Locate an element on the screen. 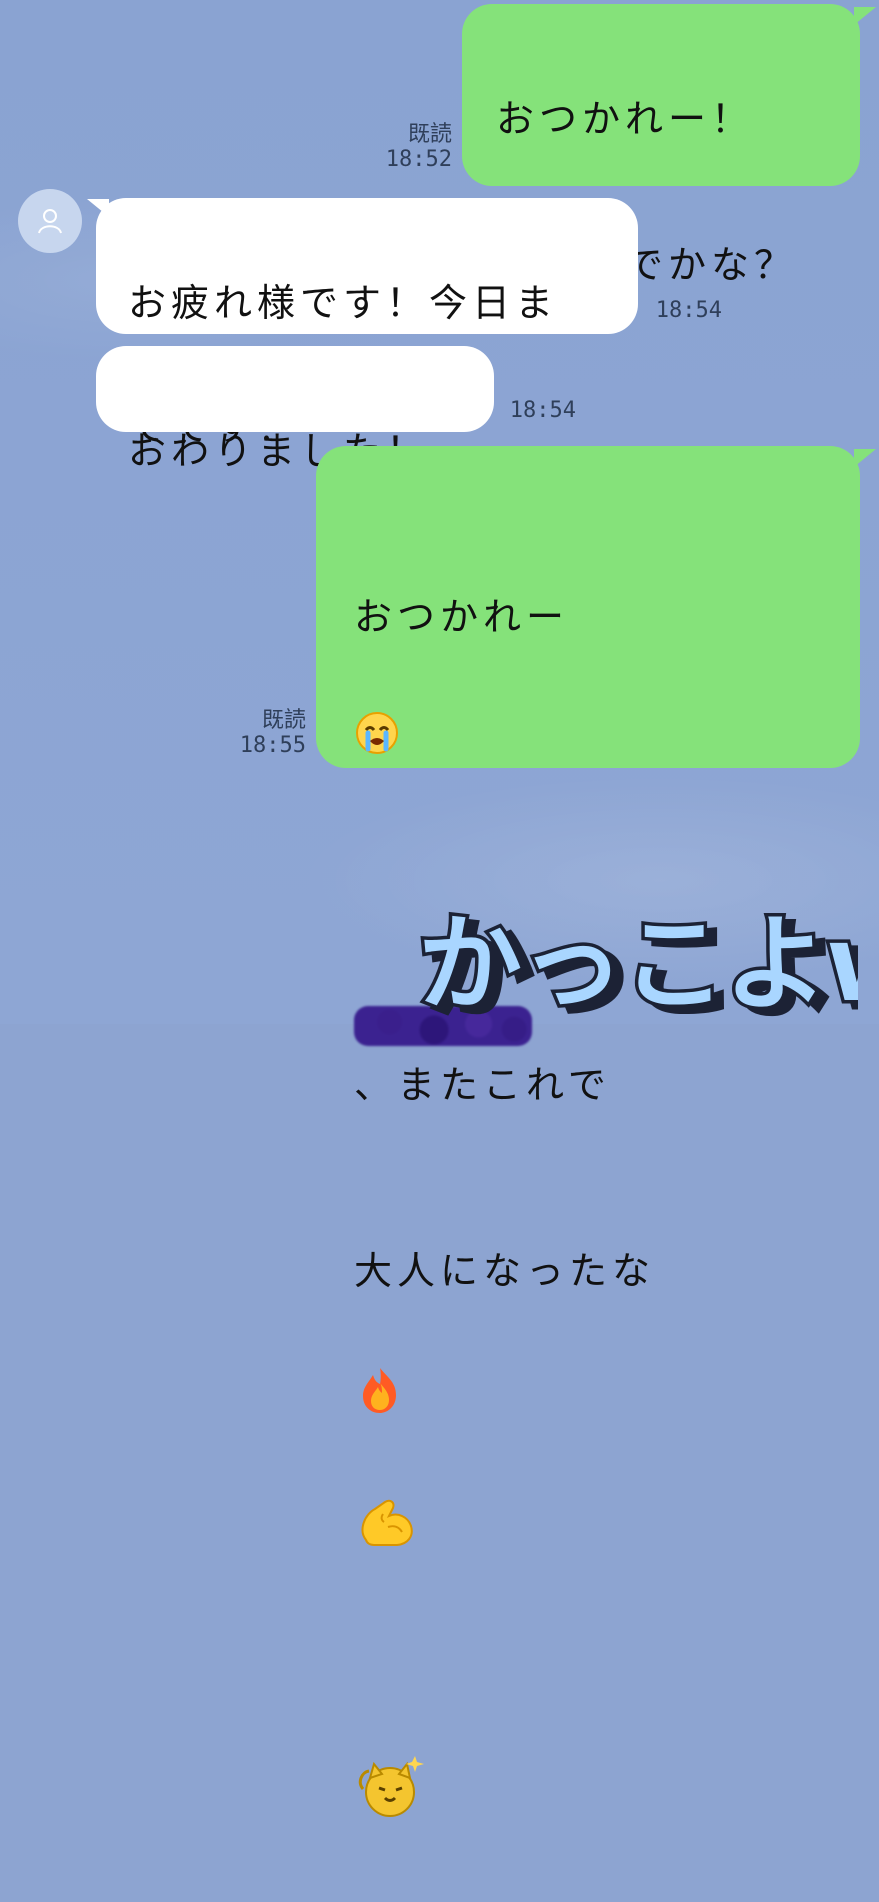 This screenshot has width=879, height=1902. message-bubble-outgoing-1: おつかれー！ 今日までかな？ is located at coordinates (661, 145).